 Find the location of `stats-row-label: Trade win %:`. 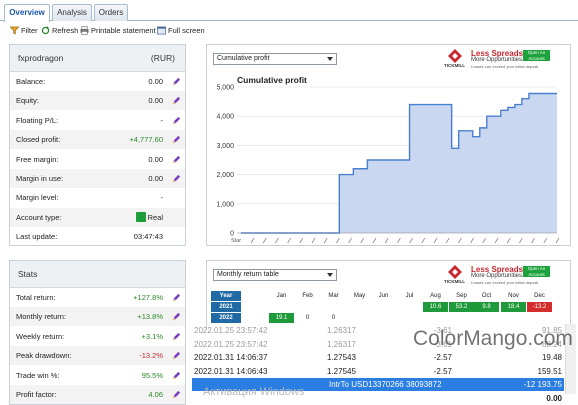

stats-row-label: Trade win %: is located at coordinates (38, 375).